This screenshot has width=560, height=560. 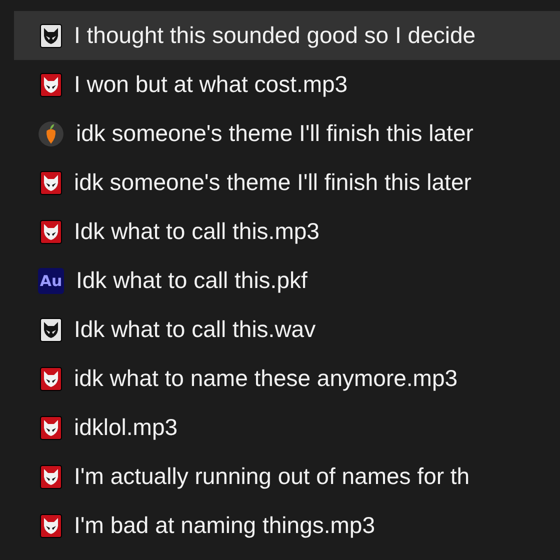 I want to click on file-name: Idk what to call this.pkf, so click(x=192, y=280).